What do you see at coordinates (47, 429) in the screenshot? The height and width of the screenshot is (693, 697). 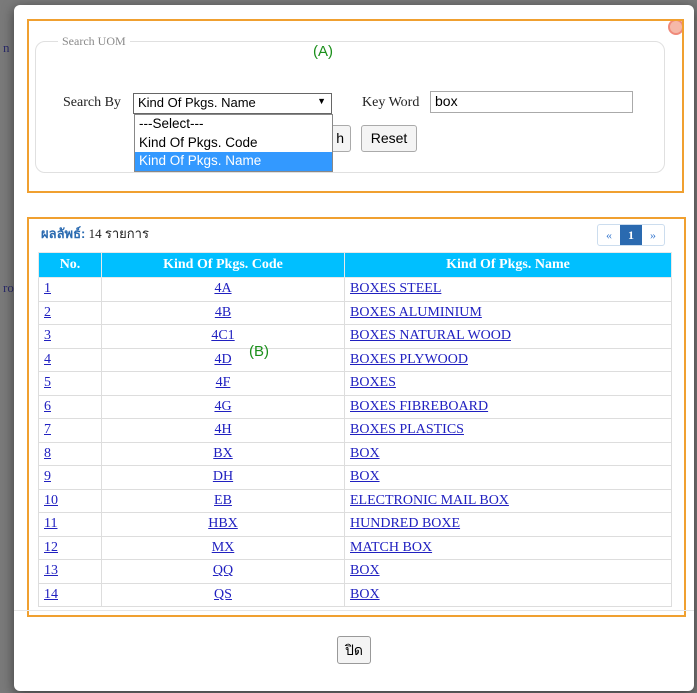 I see `row-number-link: 7` at bounding box center [47, 429].